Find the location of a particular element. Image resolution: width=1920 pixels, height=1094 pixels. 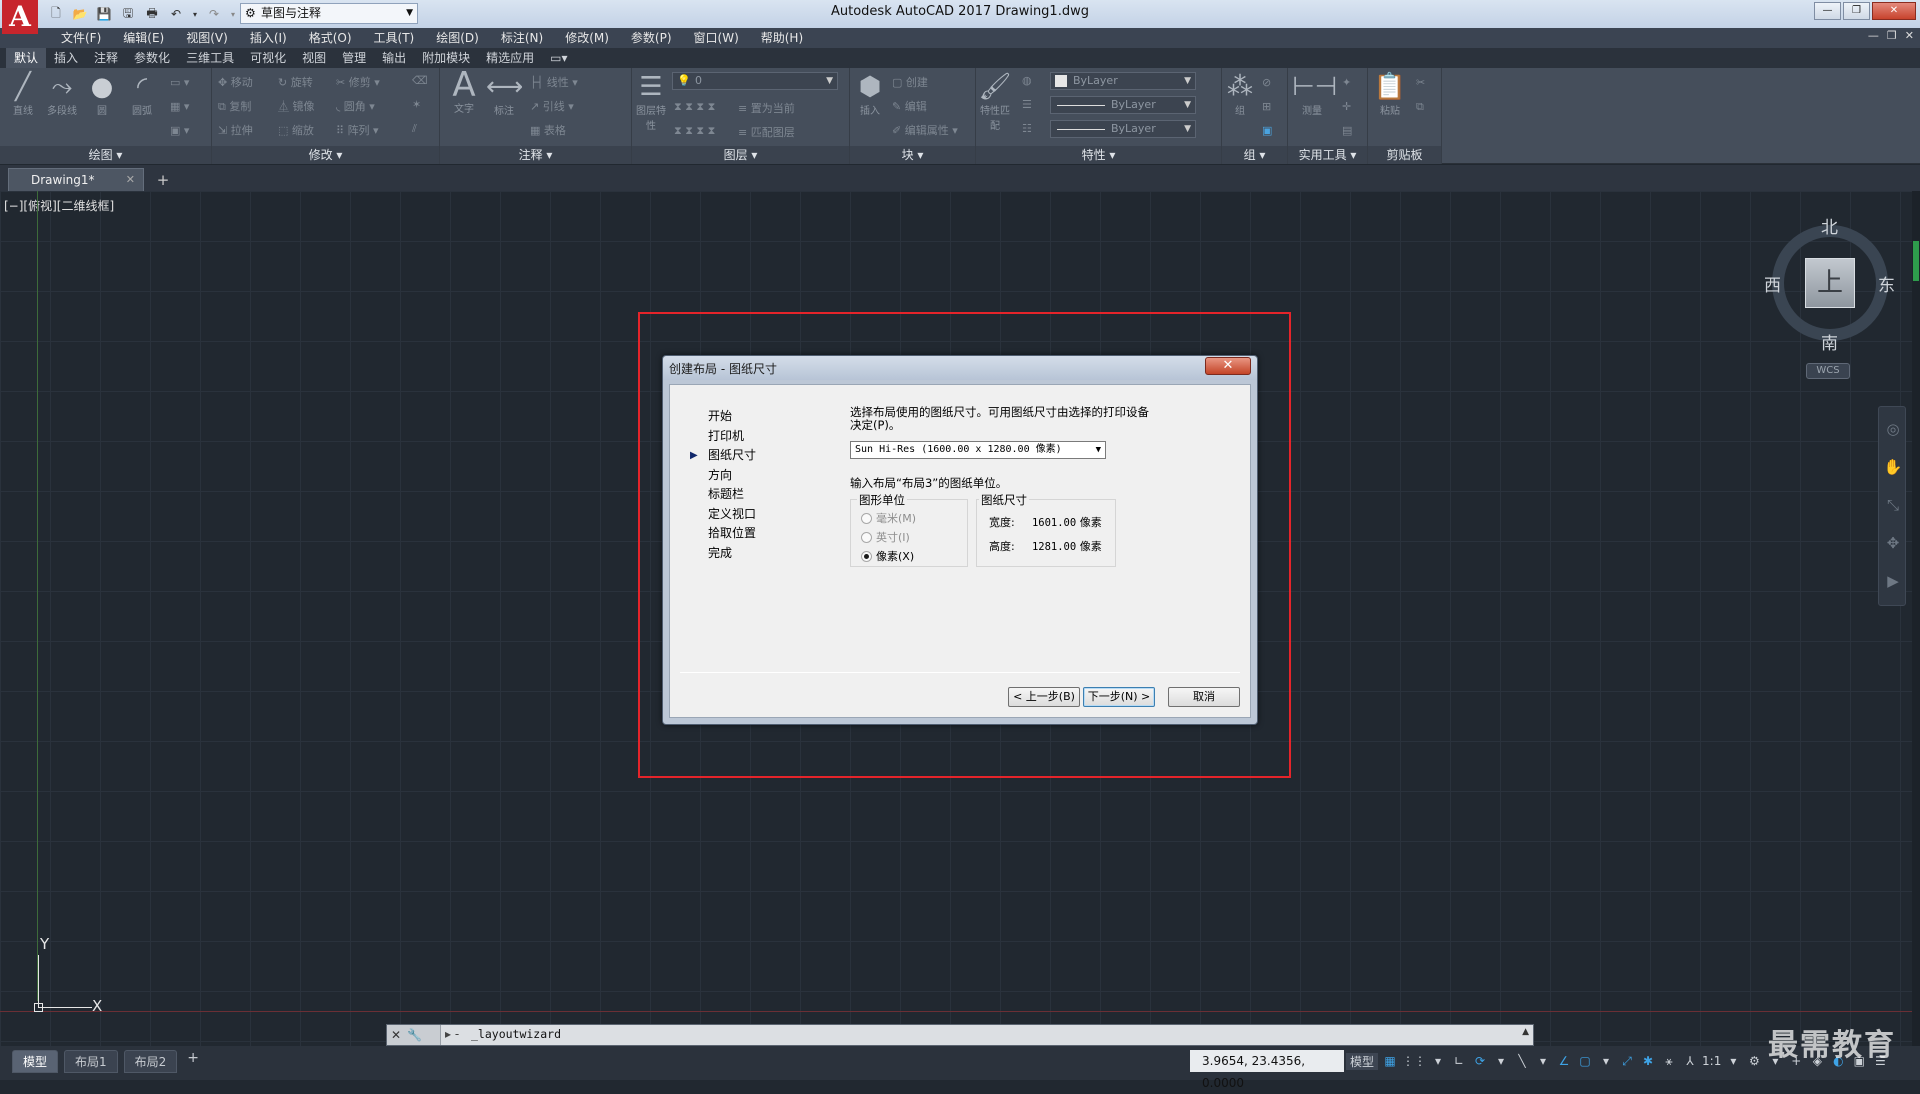

copy-clip-icon: ⧉ is located at coordinates (1420, 107).